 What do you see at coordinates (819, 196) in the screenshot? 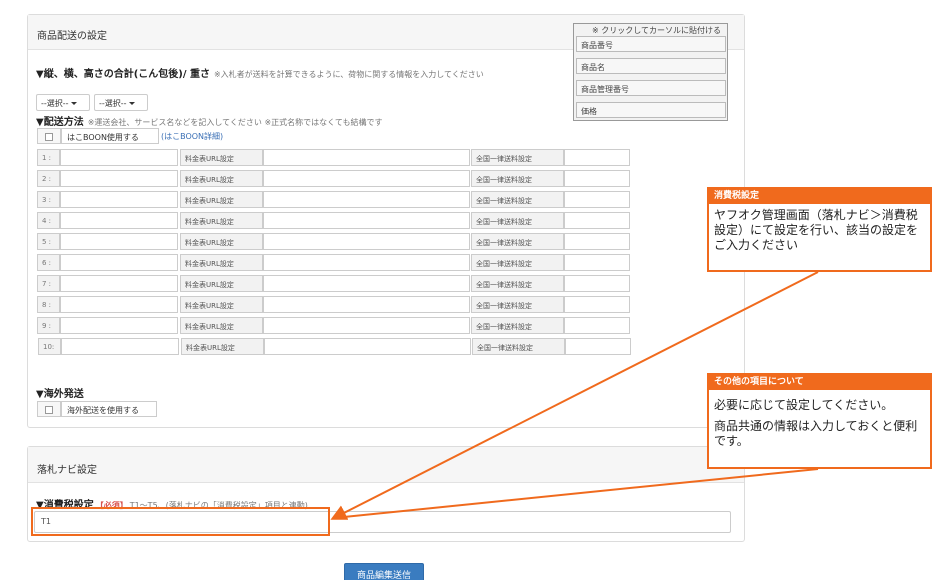
I see `tax-callout-title: 消費税設定` at bounding box center [819, 196].